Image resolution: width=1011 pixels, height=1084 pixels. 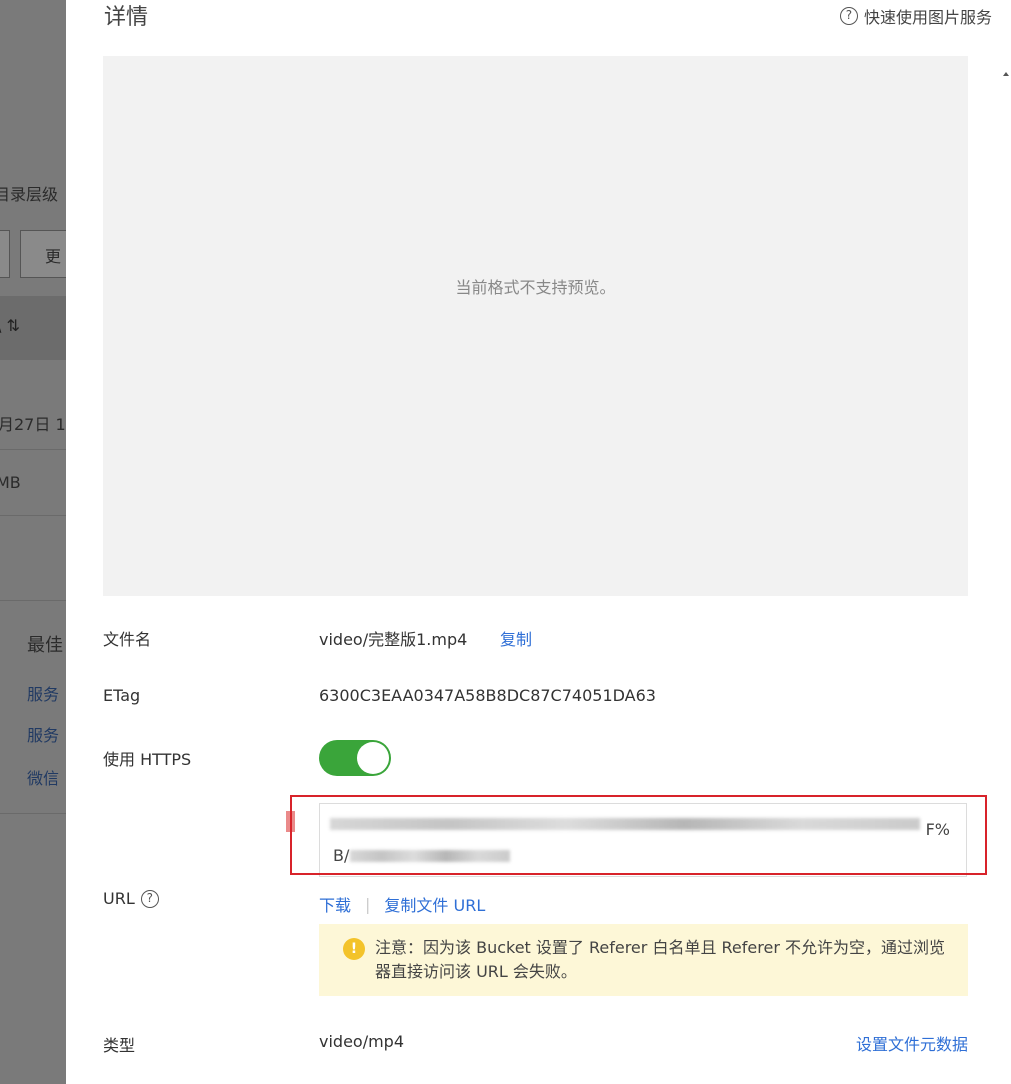 I want to click on type-value: video/mp4, so click(x=362, y=1041).